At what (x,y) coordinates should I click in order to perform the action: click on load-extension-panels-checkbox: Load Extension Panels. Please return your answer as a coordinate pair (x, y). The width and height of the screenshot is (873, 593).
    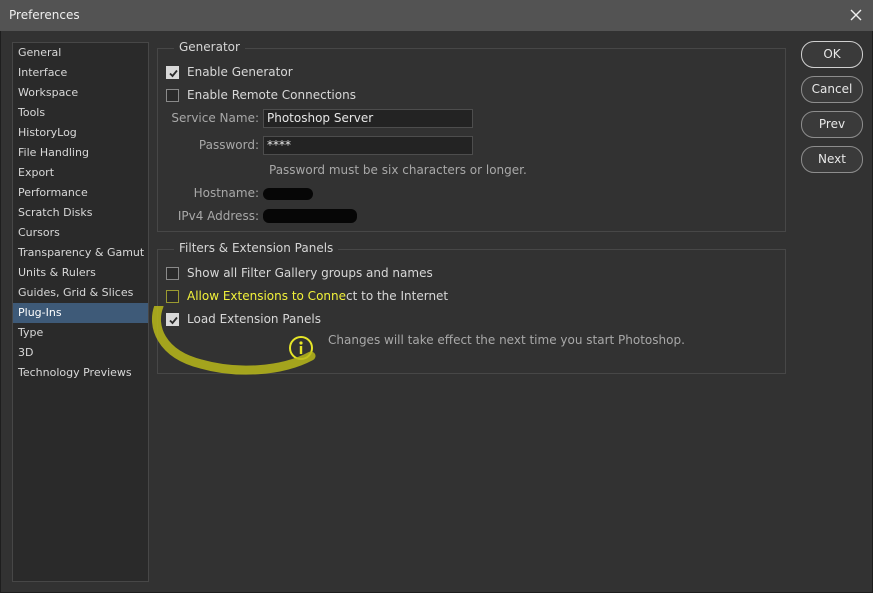
    Looking at the image, I should click on (243, 319).